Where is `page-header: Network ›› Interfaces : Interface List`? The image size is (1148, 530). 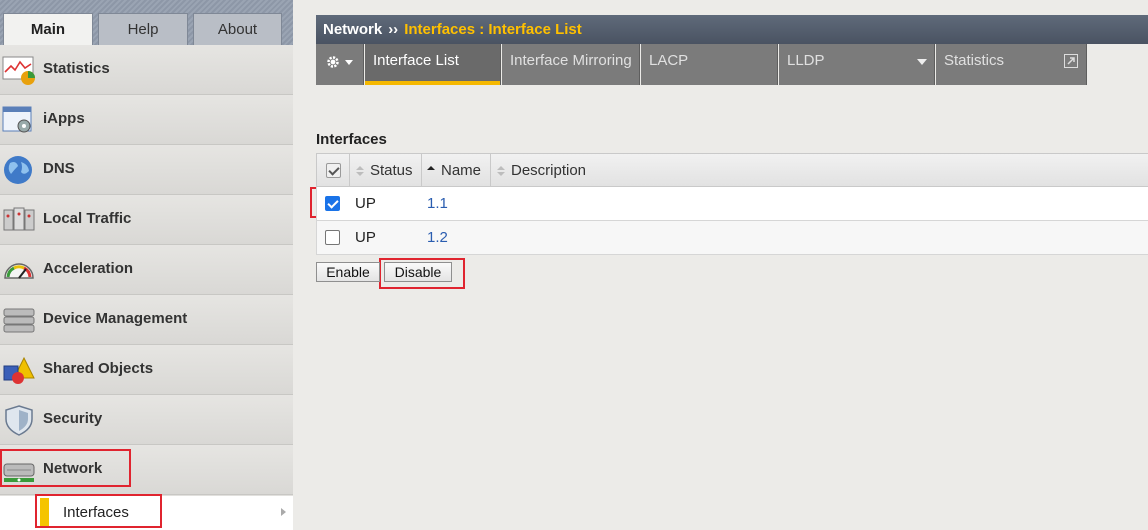
page-header: Network ›› Interfaces : Interface List is located at coordinates (732, 29).